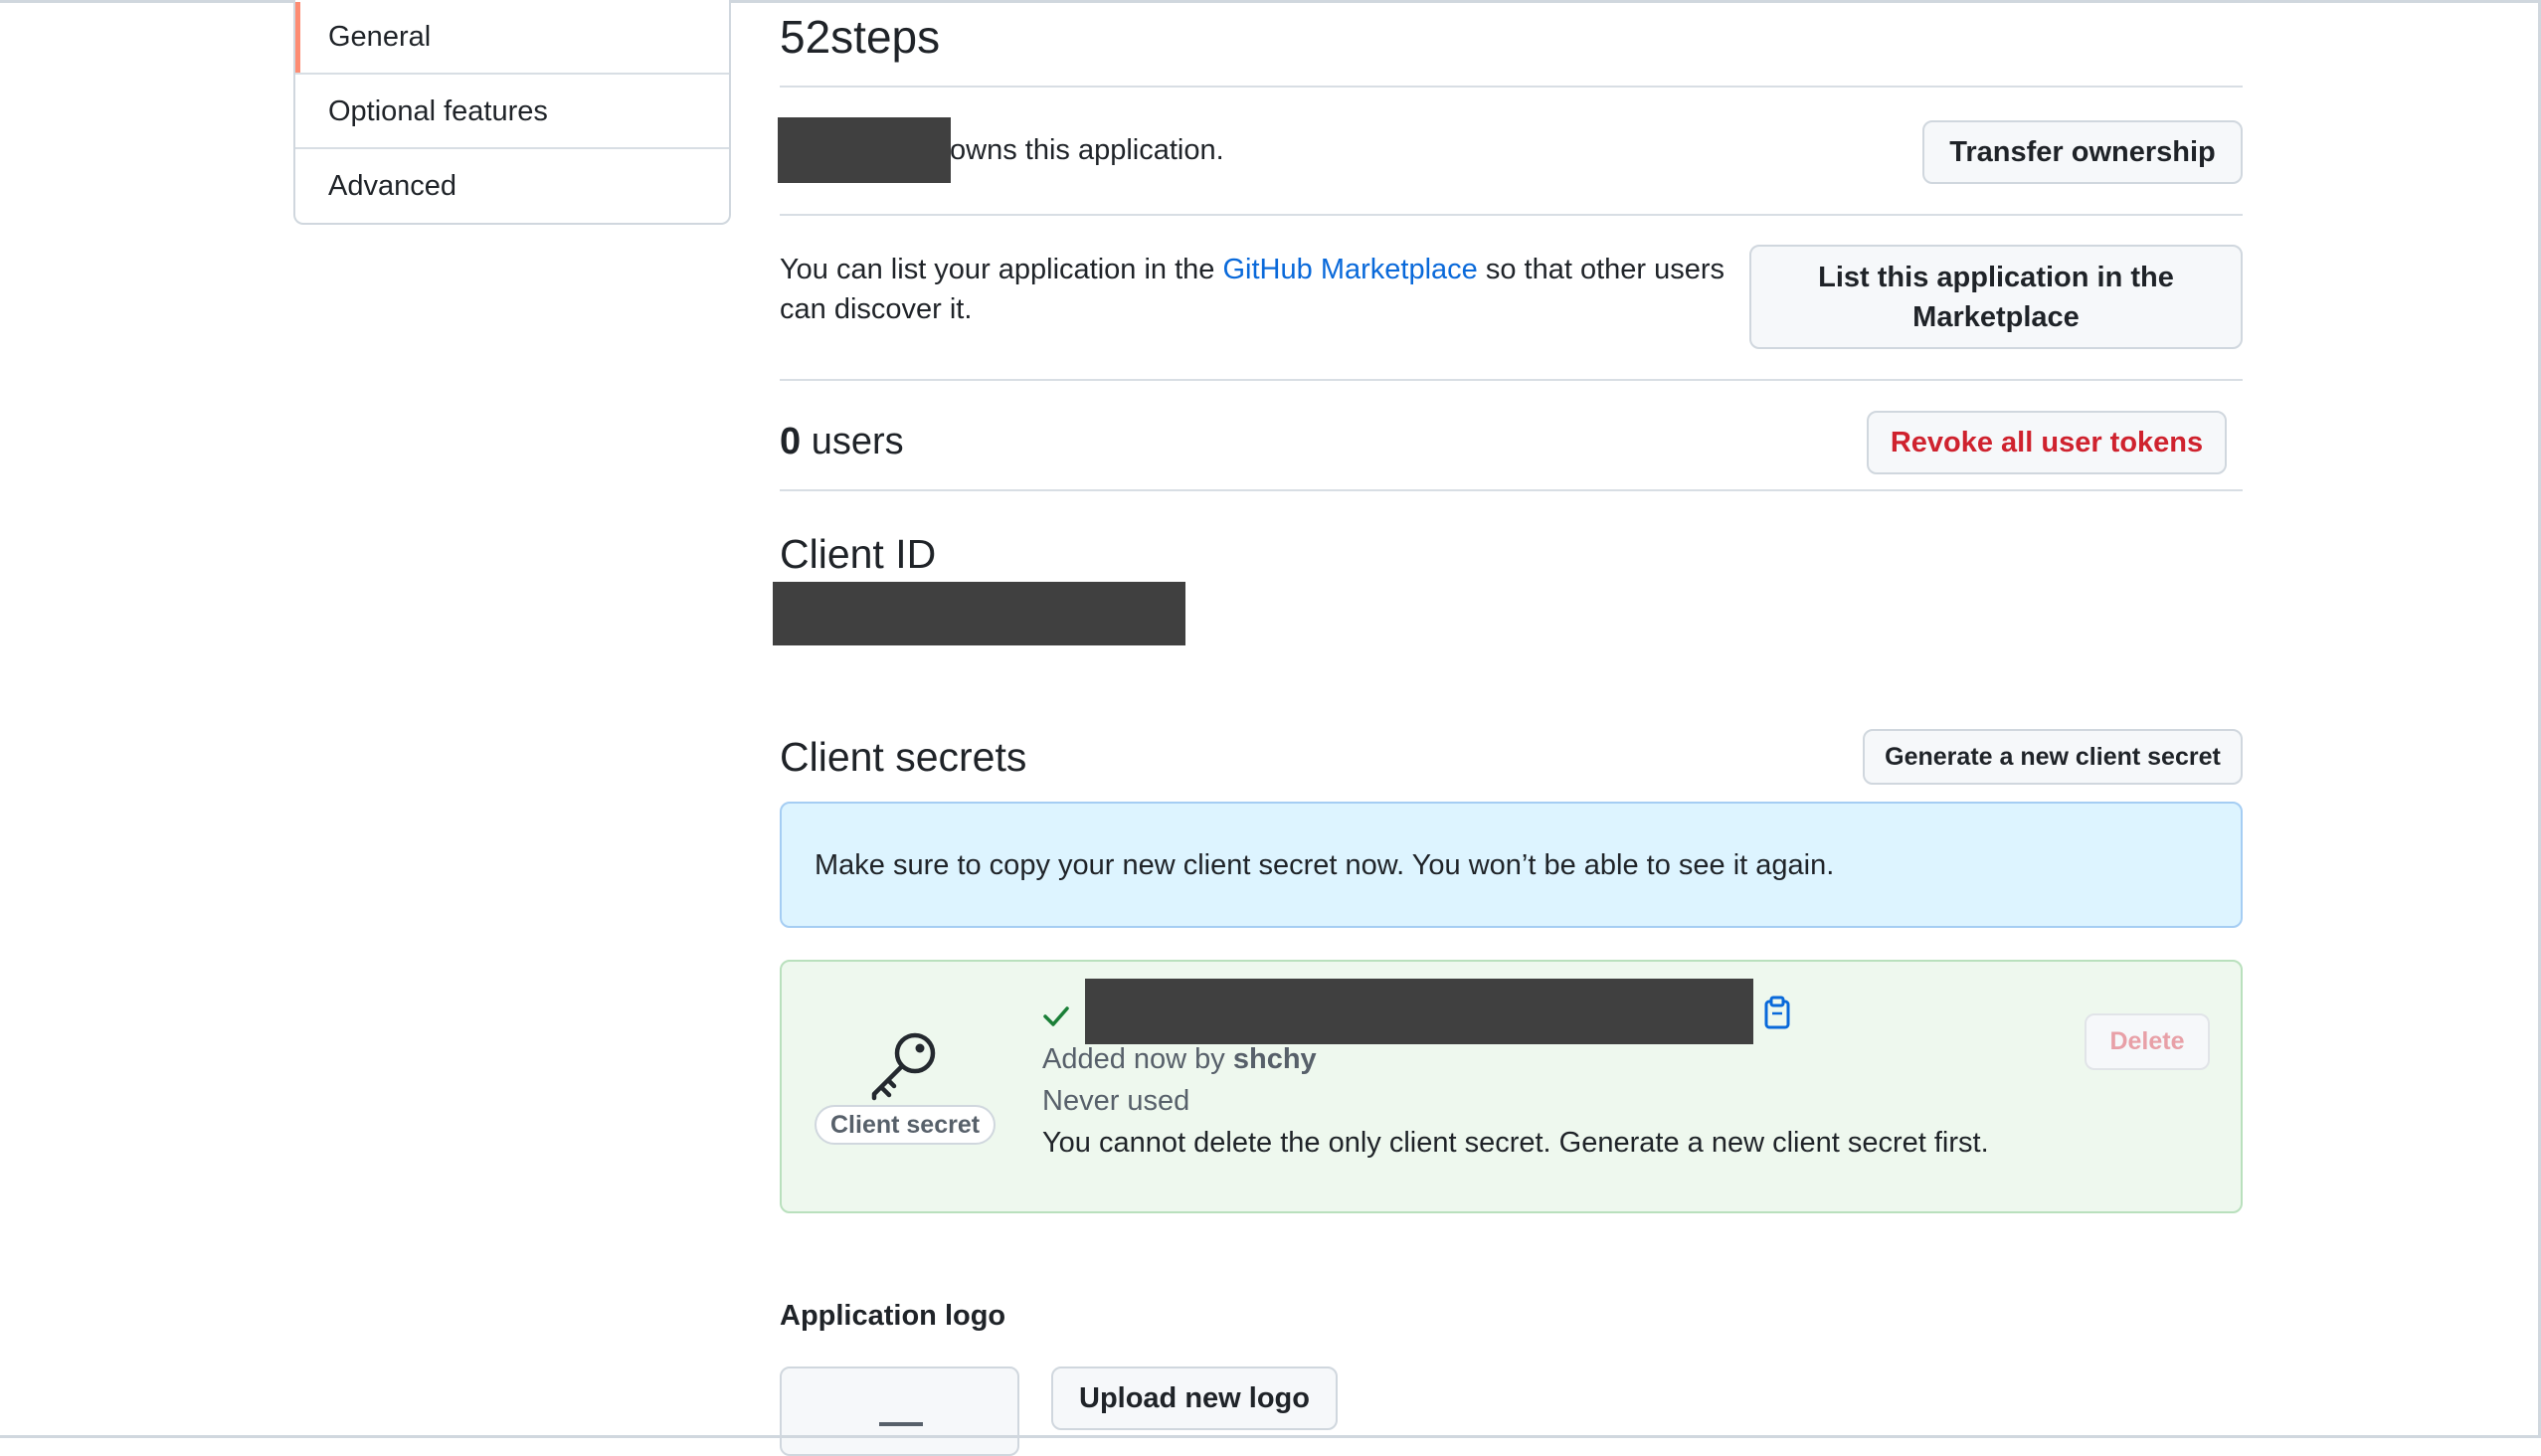 This screenshot has height=1456, width=2541. What do you see at coordinates (1002, 269) in the screenshot?
I see `marketplace-text-before: You can list your application in the` at bounding box center [1002, 269].